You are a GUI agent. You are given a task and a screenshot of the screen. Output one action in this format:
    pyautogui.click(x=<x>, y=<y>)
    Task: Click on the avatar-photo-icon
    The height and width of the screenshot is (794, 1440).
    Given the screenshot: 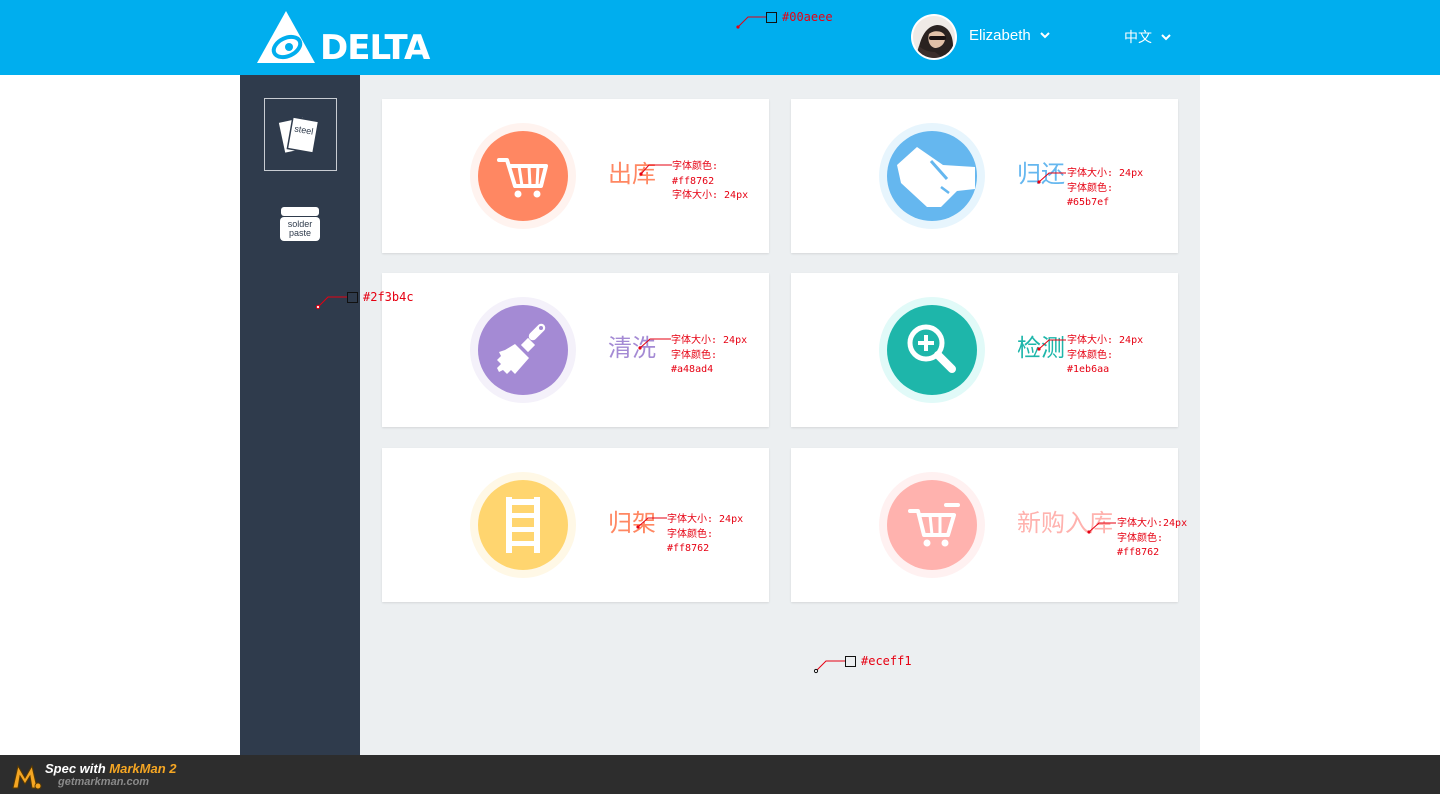 What is the action you would take?
    pyautogui.click(x=934, y=37)
    